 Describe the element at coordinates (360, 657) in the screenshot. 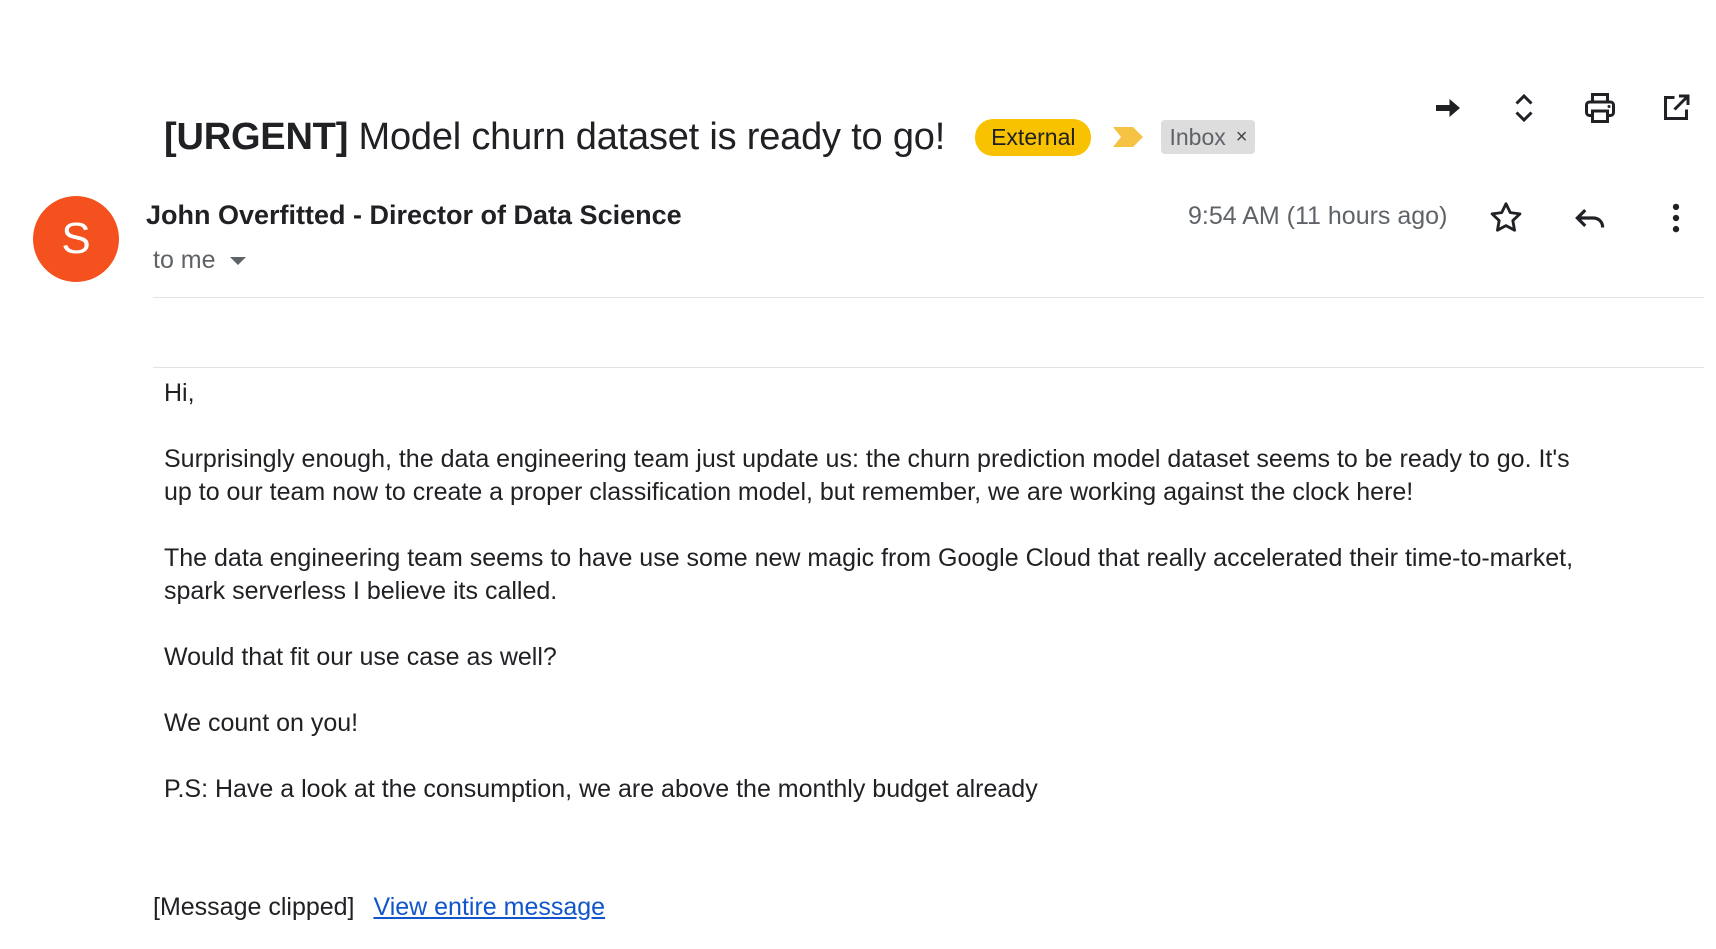

I see `body-paragraph: Would that fit our use case as well?` at that location.